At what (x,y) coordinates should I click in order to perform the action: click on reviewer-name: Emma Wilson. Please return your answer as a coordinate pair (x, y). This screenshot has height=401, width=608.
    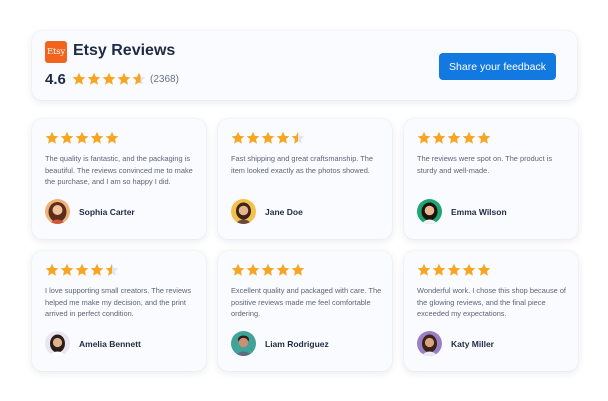
    Looking at the image, I should click on (479, 212).